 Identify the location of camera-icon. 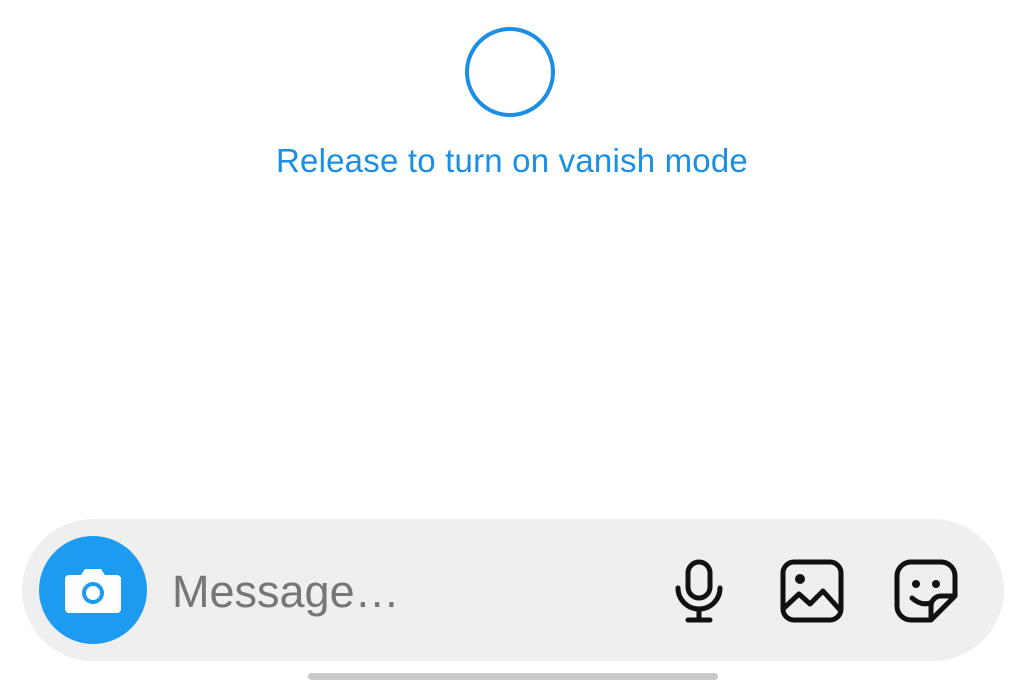
(93, 591).